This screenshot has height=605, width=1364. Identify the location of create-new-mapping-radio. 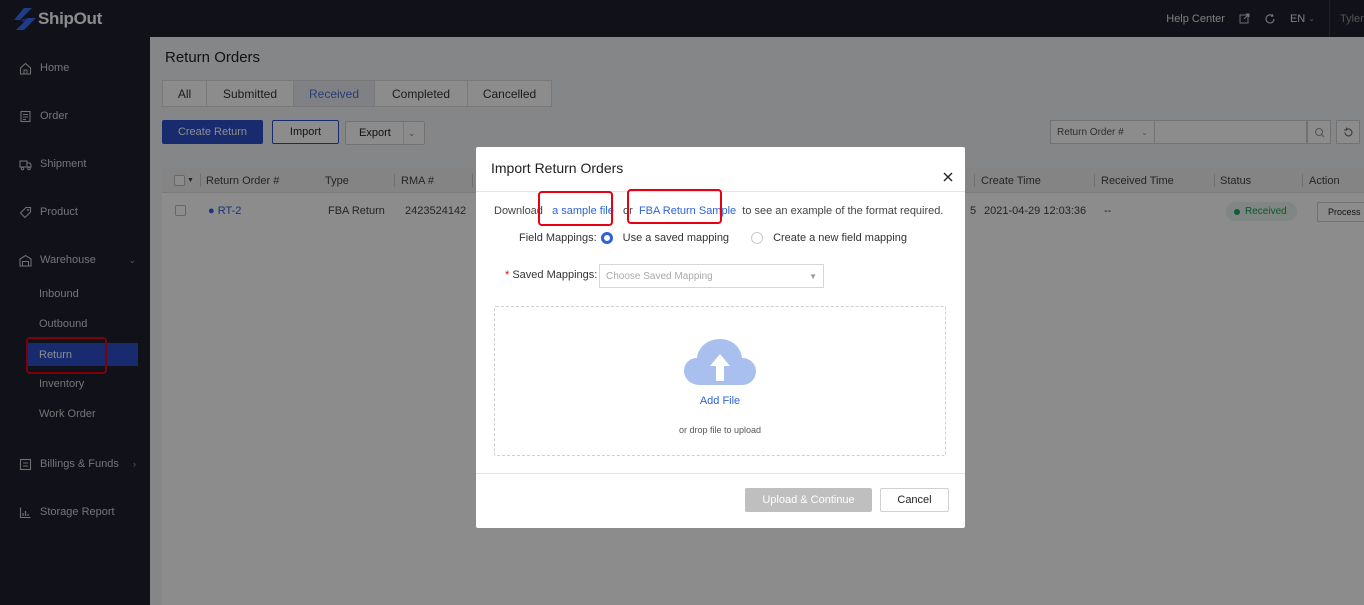
(757, 238).